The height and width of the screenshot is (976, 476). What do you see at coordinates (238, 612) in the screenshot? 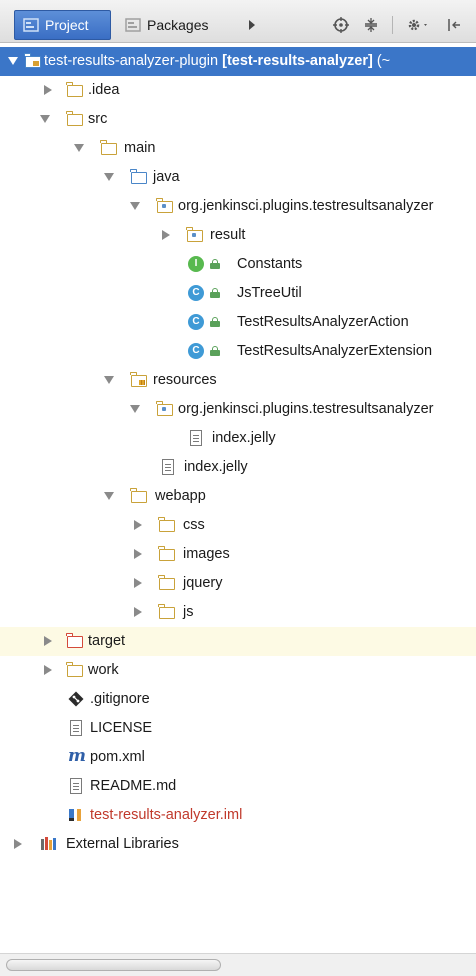
I see `tree-row-js: js` at bounding box center [238, 612].